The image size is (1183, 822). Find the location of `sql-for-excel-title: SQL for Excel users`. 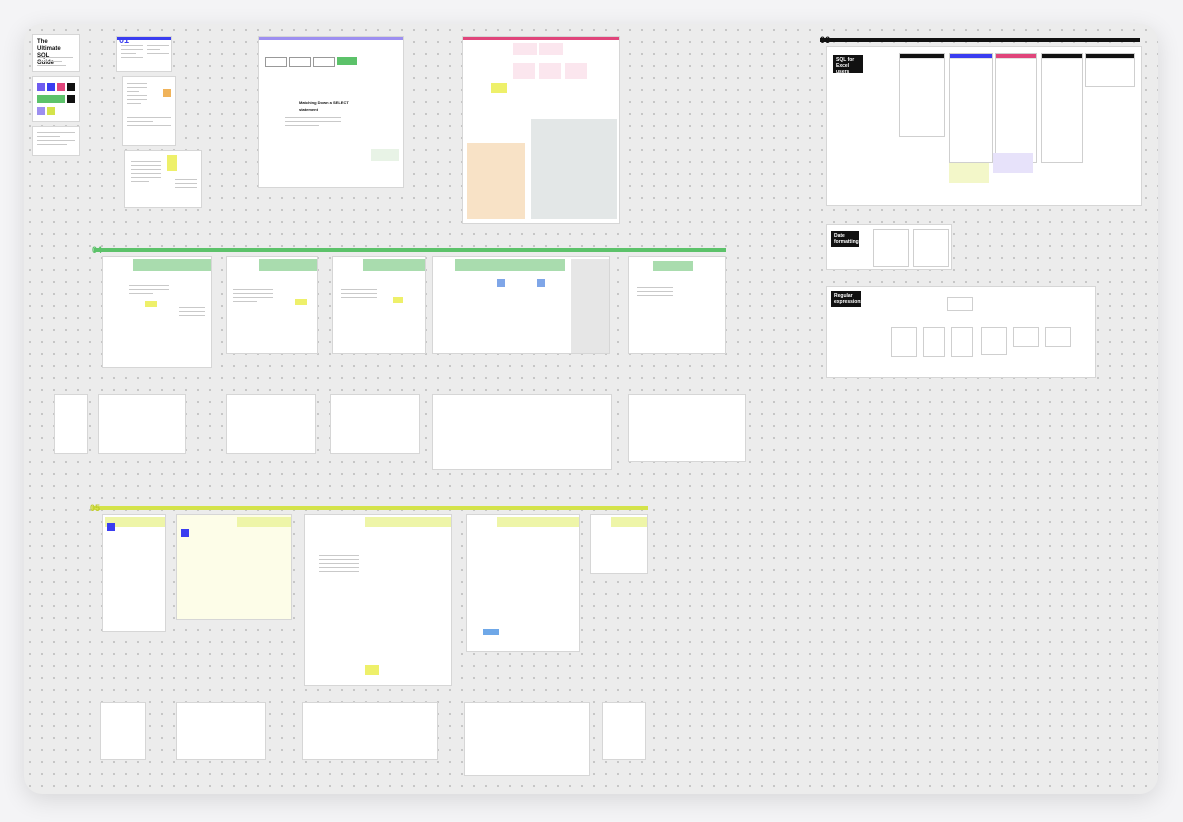

sql-for-excel-title: SQL for Excel users is located at coordinates (848, 65).